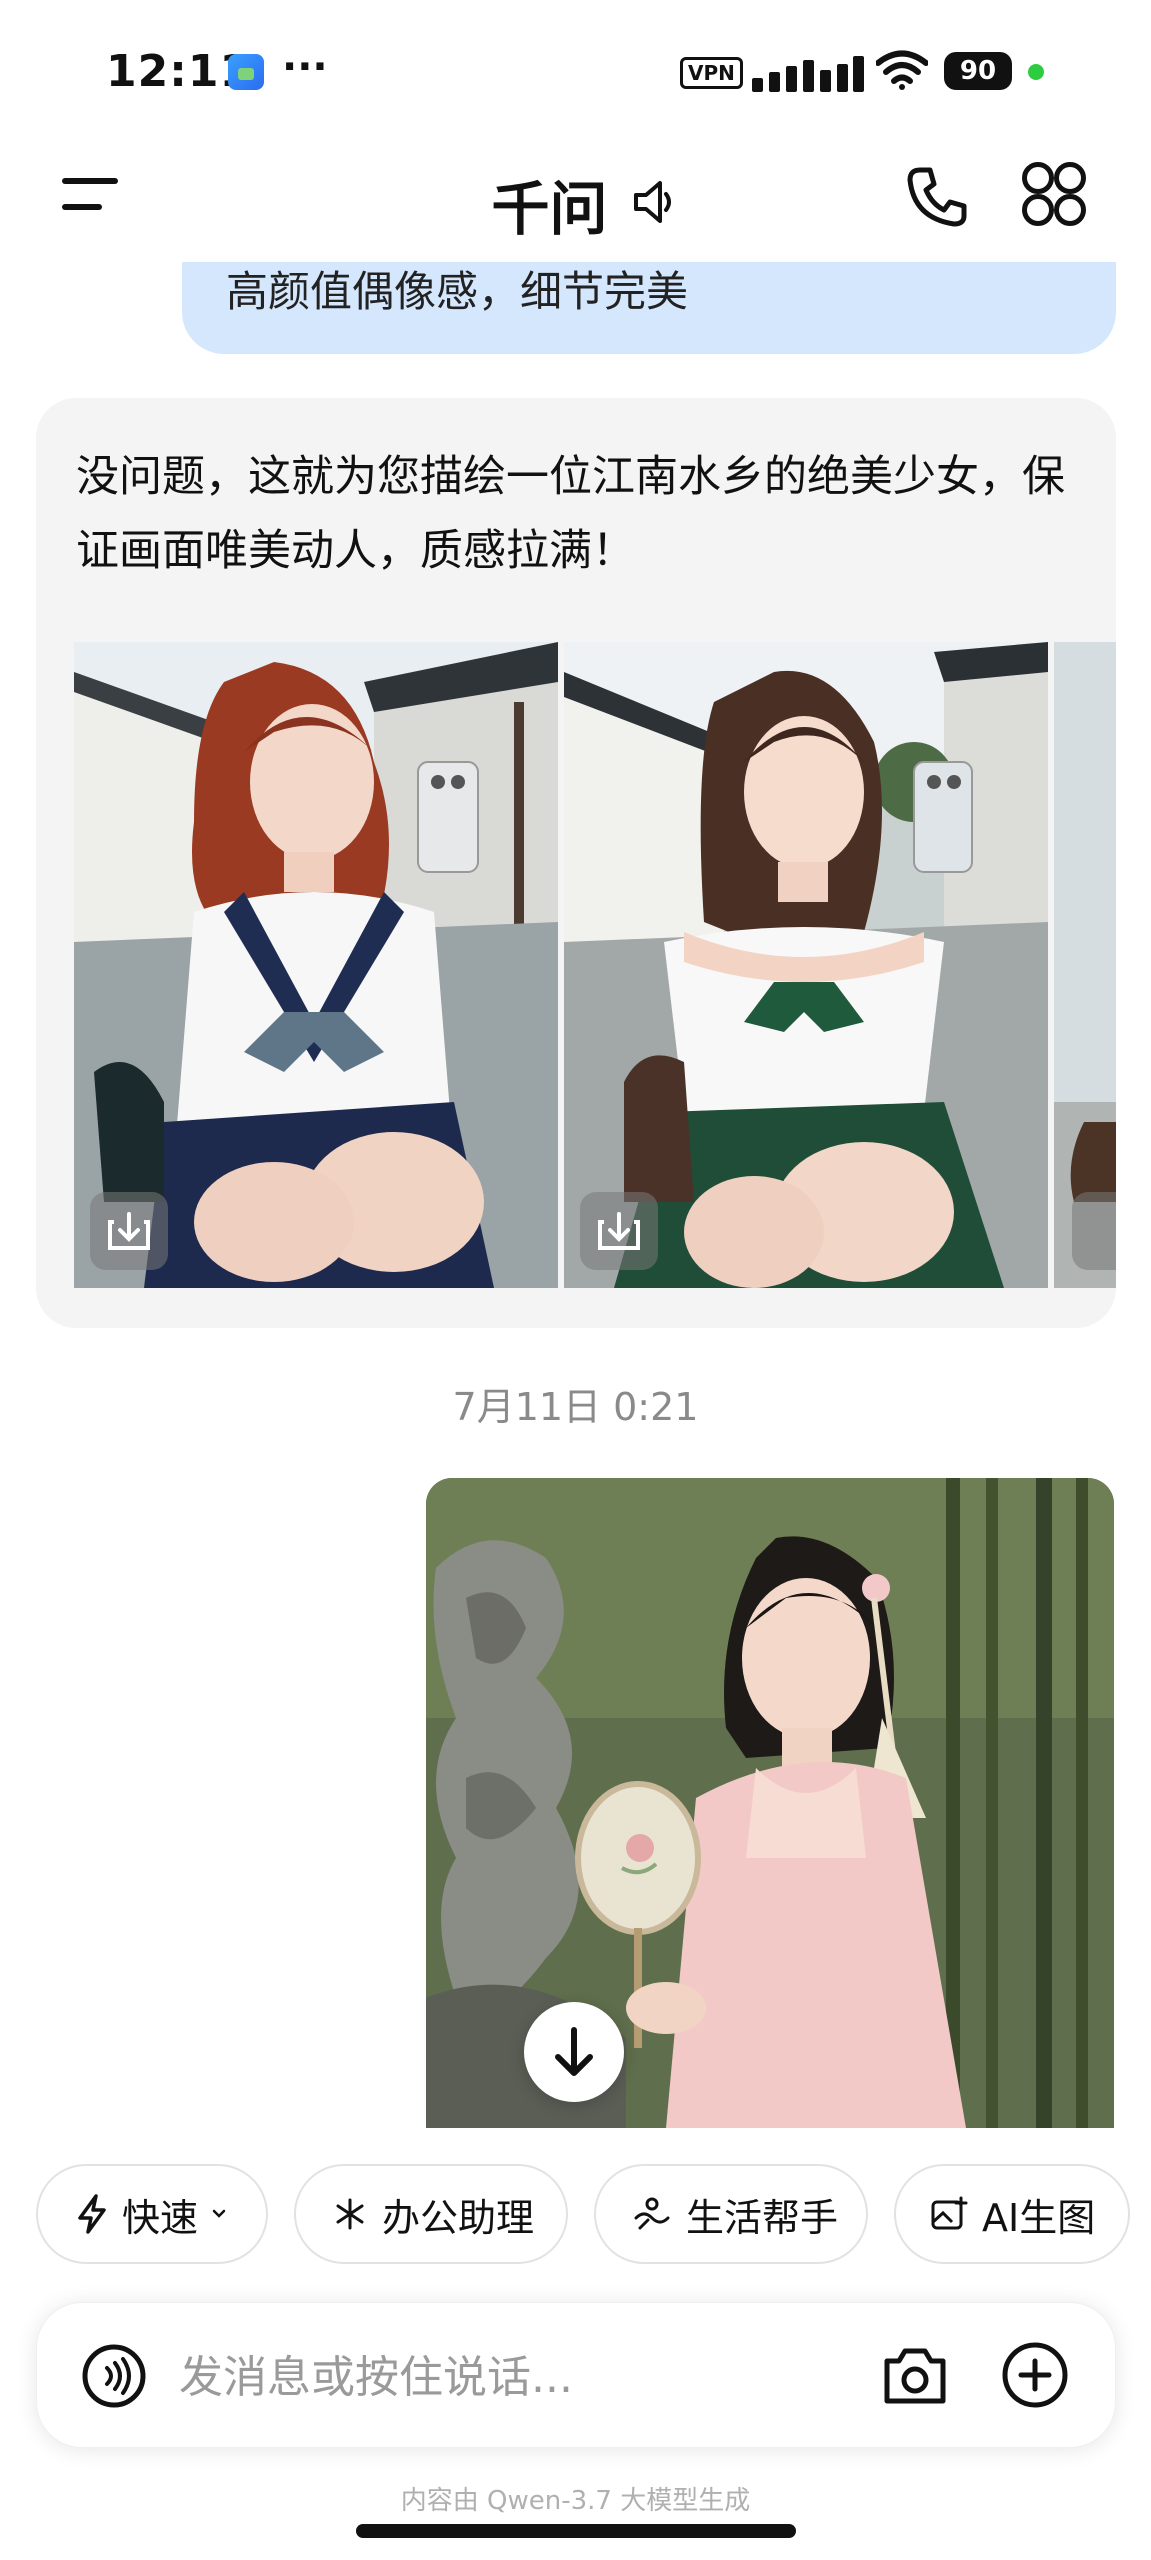 The image size is (1151, 2560). Describe the element at coordinates (549, 209) in the screenshot. I see `page-title-text: 千问` at that location.